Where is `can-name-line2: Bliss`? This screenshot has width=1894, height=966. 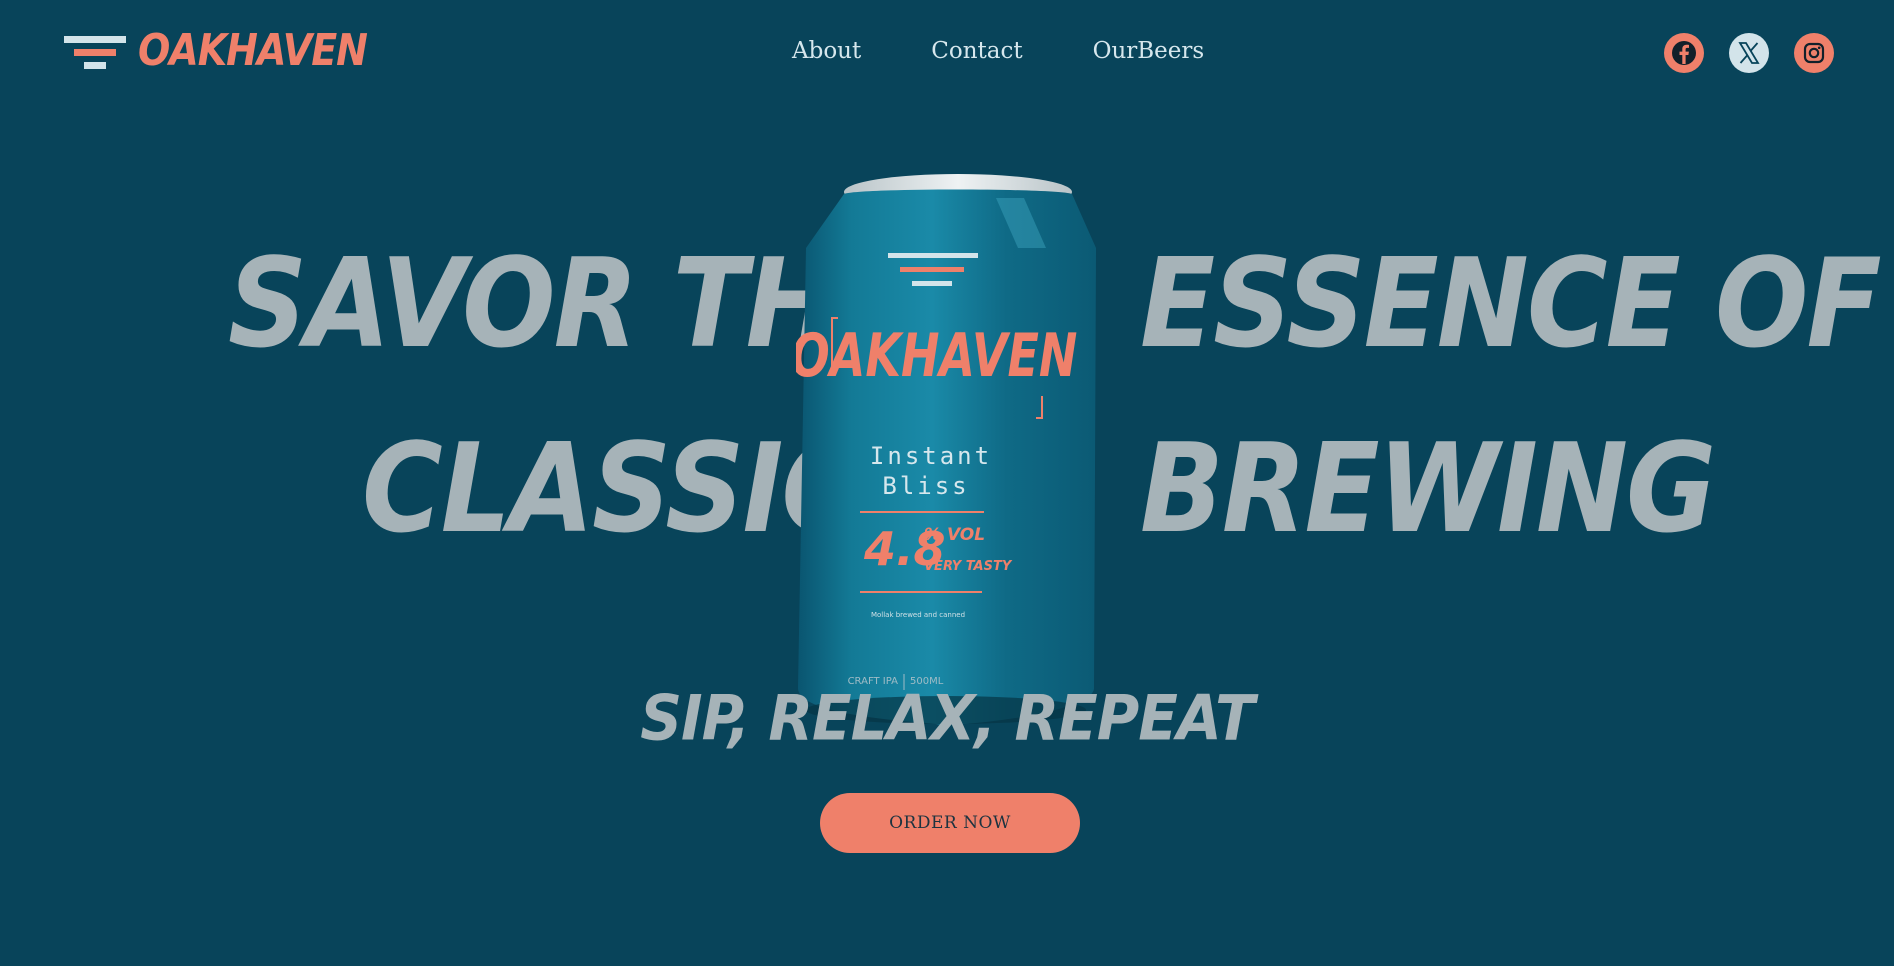 can-name-line2: Bliss is located at coordinates (925, 486).